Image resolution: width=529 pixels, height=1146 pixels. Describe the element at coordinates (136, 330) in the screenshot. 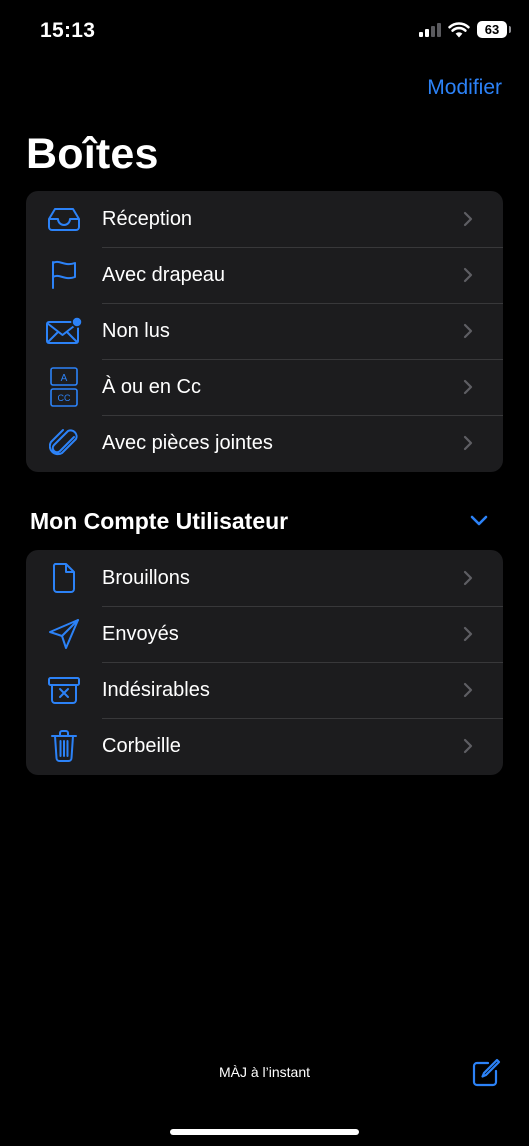

I see `mailbox-label: Non lus` at that location.